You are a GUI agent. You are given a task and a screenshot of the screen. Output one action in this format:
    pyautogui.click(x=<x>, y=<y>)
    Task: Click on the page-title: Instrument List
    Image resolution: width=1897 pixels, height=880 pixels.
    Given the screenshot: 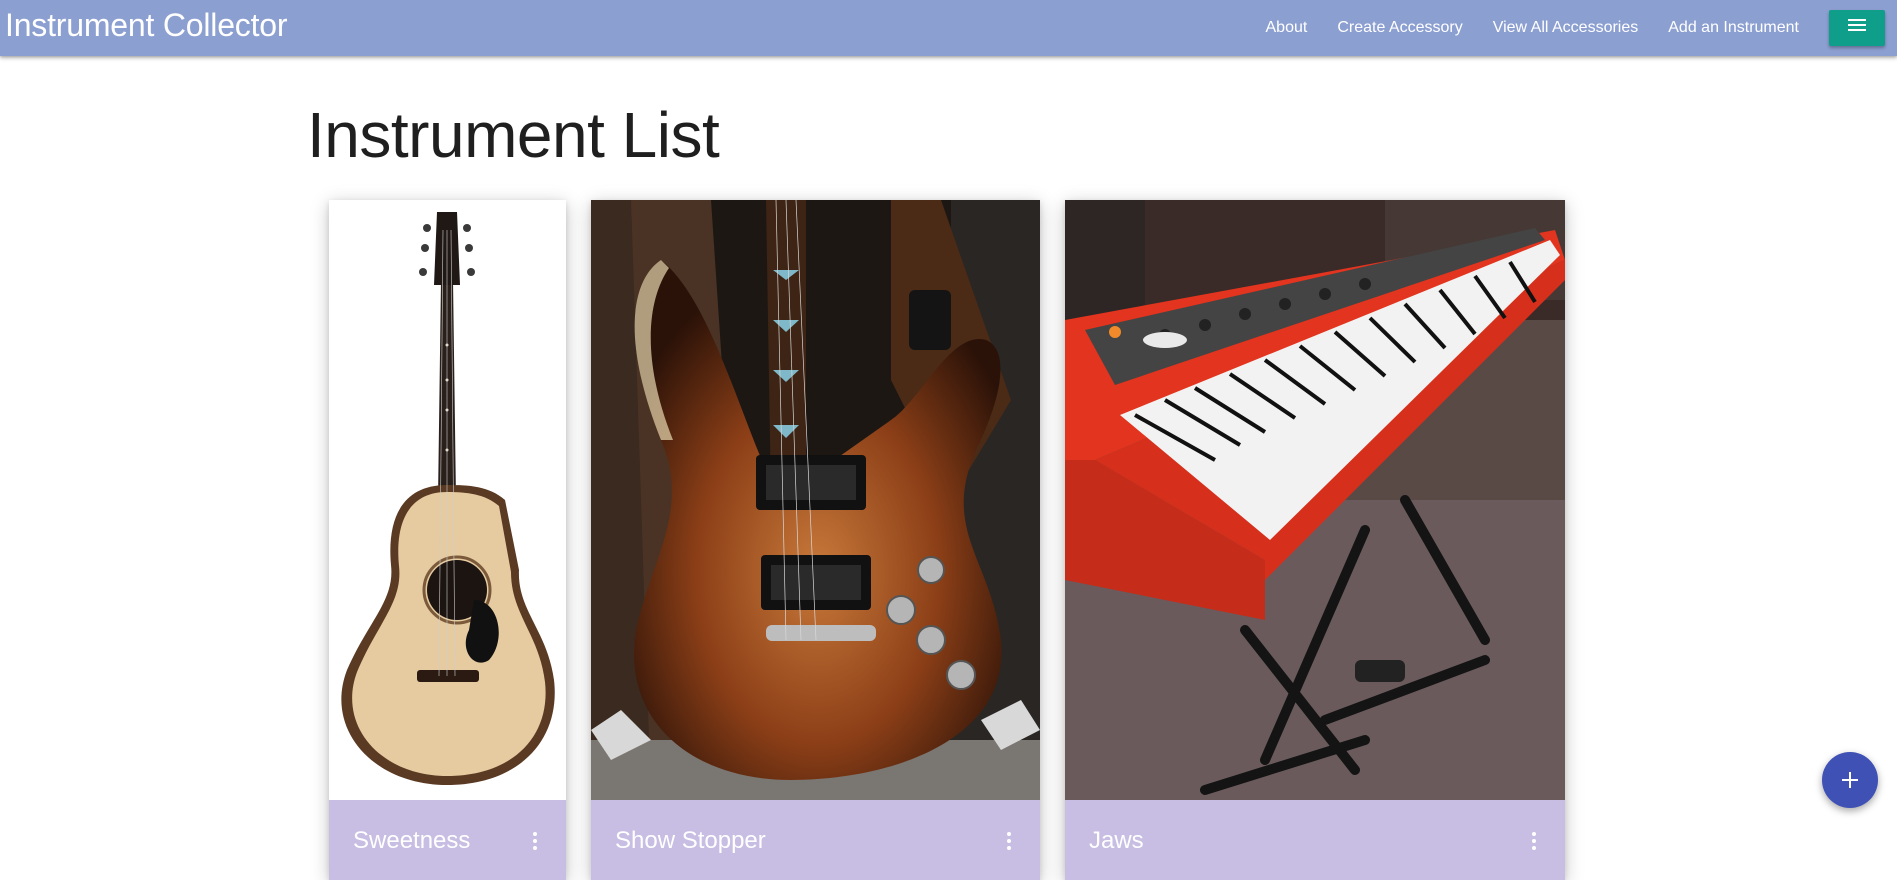 What is the action you would take?
    pyautogui.click(x=513, y=135)
    